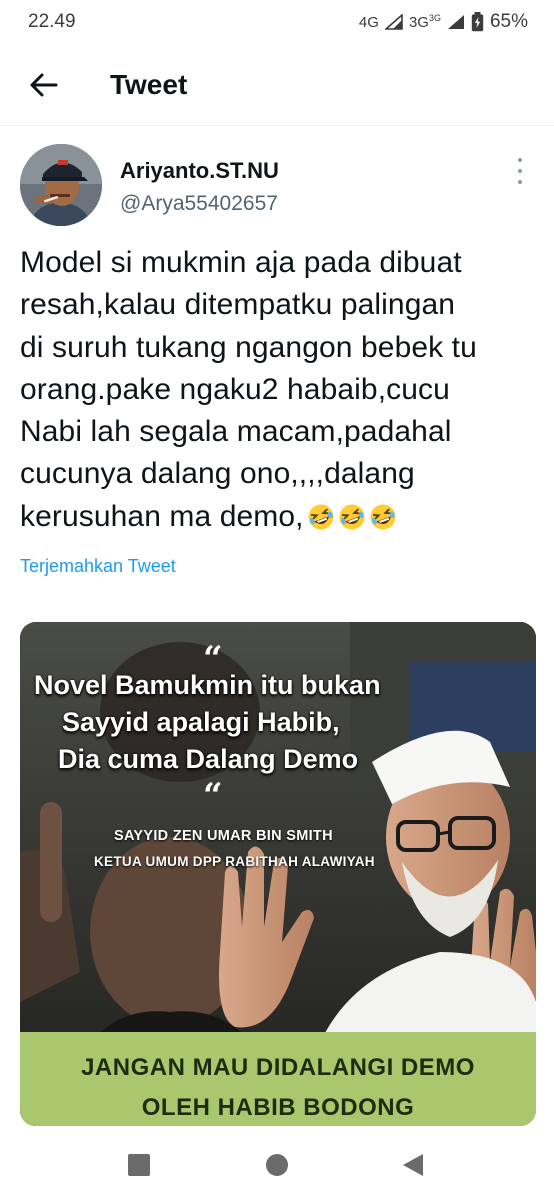  I want to click on tweet-text-line: Nabi lah segala macam,padahal, so click(236, 432).